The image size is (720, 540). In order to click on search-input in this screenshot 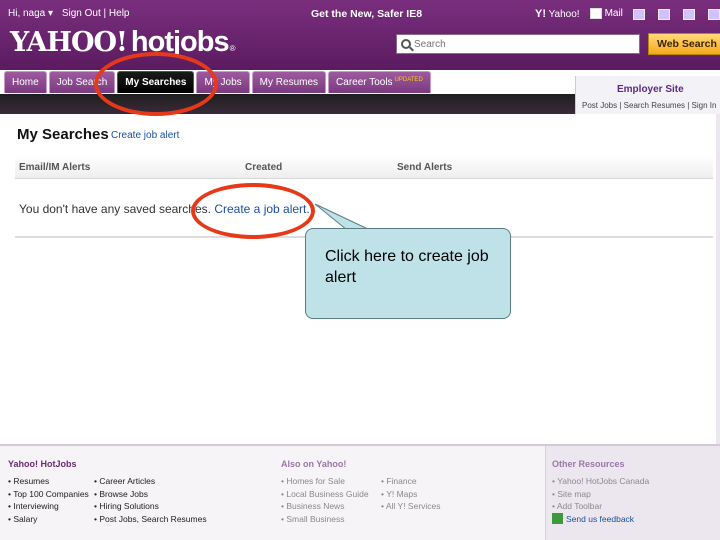, I will do `click(524, 44)`.